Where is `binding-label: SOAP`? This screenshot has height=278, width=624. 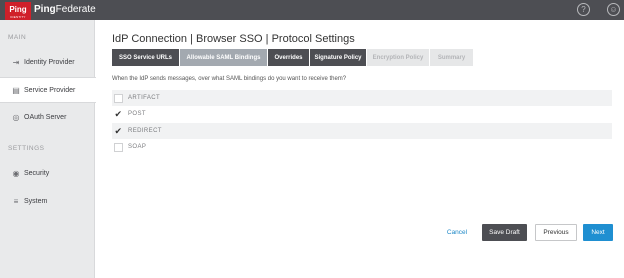
binding-label: SOAP is located at coordinates (137, 147).